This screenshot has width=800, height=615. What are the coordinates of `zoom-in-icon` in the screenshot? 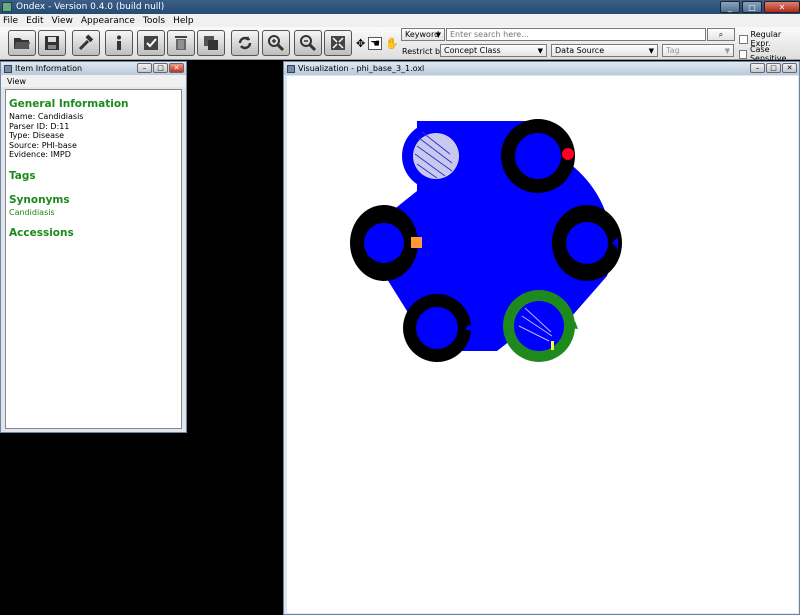 It's located at (276, 43).